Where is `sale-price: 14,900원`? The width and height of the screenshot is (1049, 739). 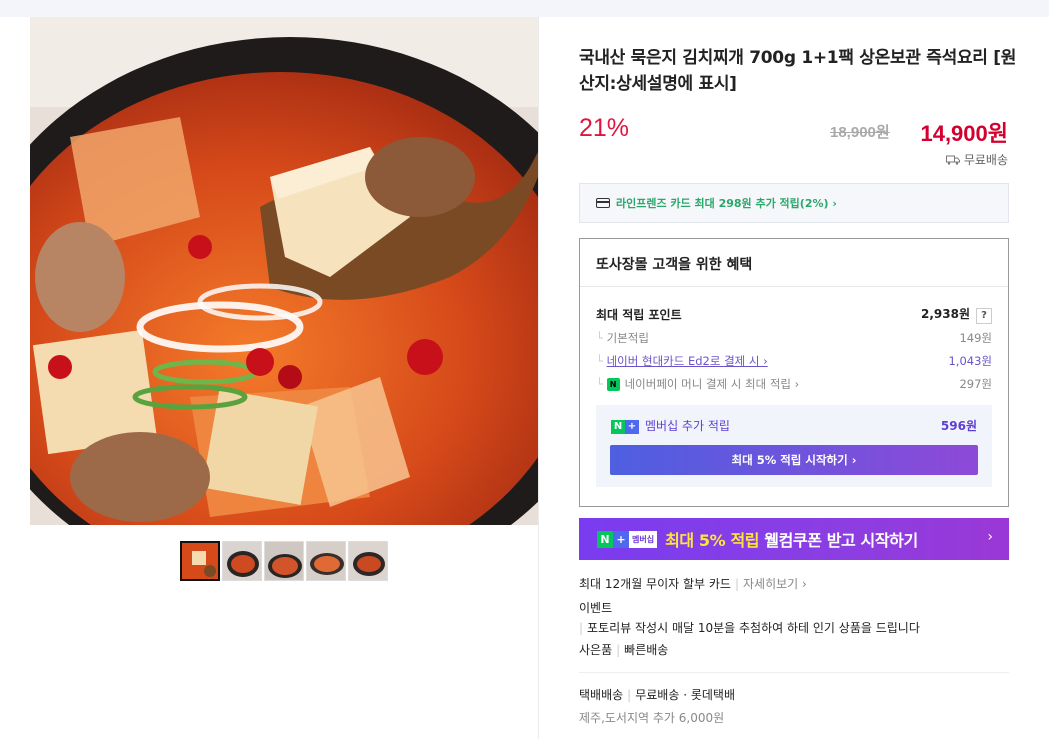 sale-price: 14,900원 is located at coordinates (964, 133).